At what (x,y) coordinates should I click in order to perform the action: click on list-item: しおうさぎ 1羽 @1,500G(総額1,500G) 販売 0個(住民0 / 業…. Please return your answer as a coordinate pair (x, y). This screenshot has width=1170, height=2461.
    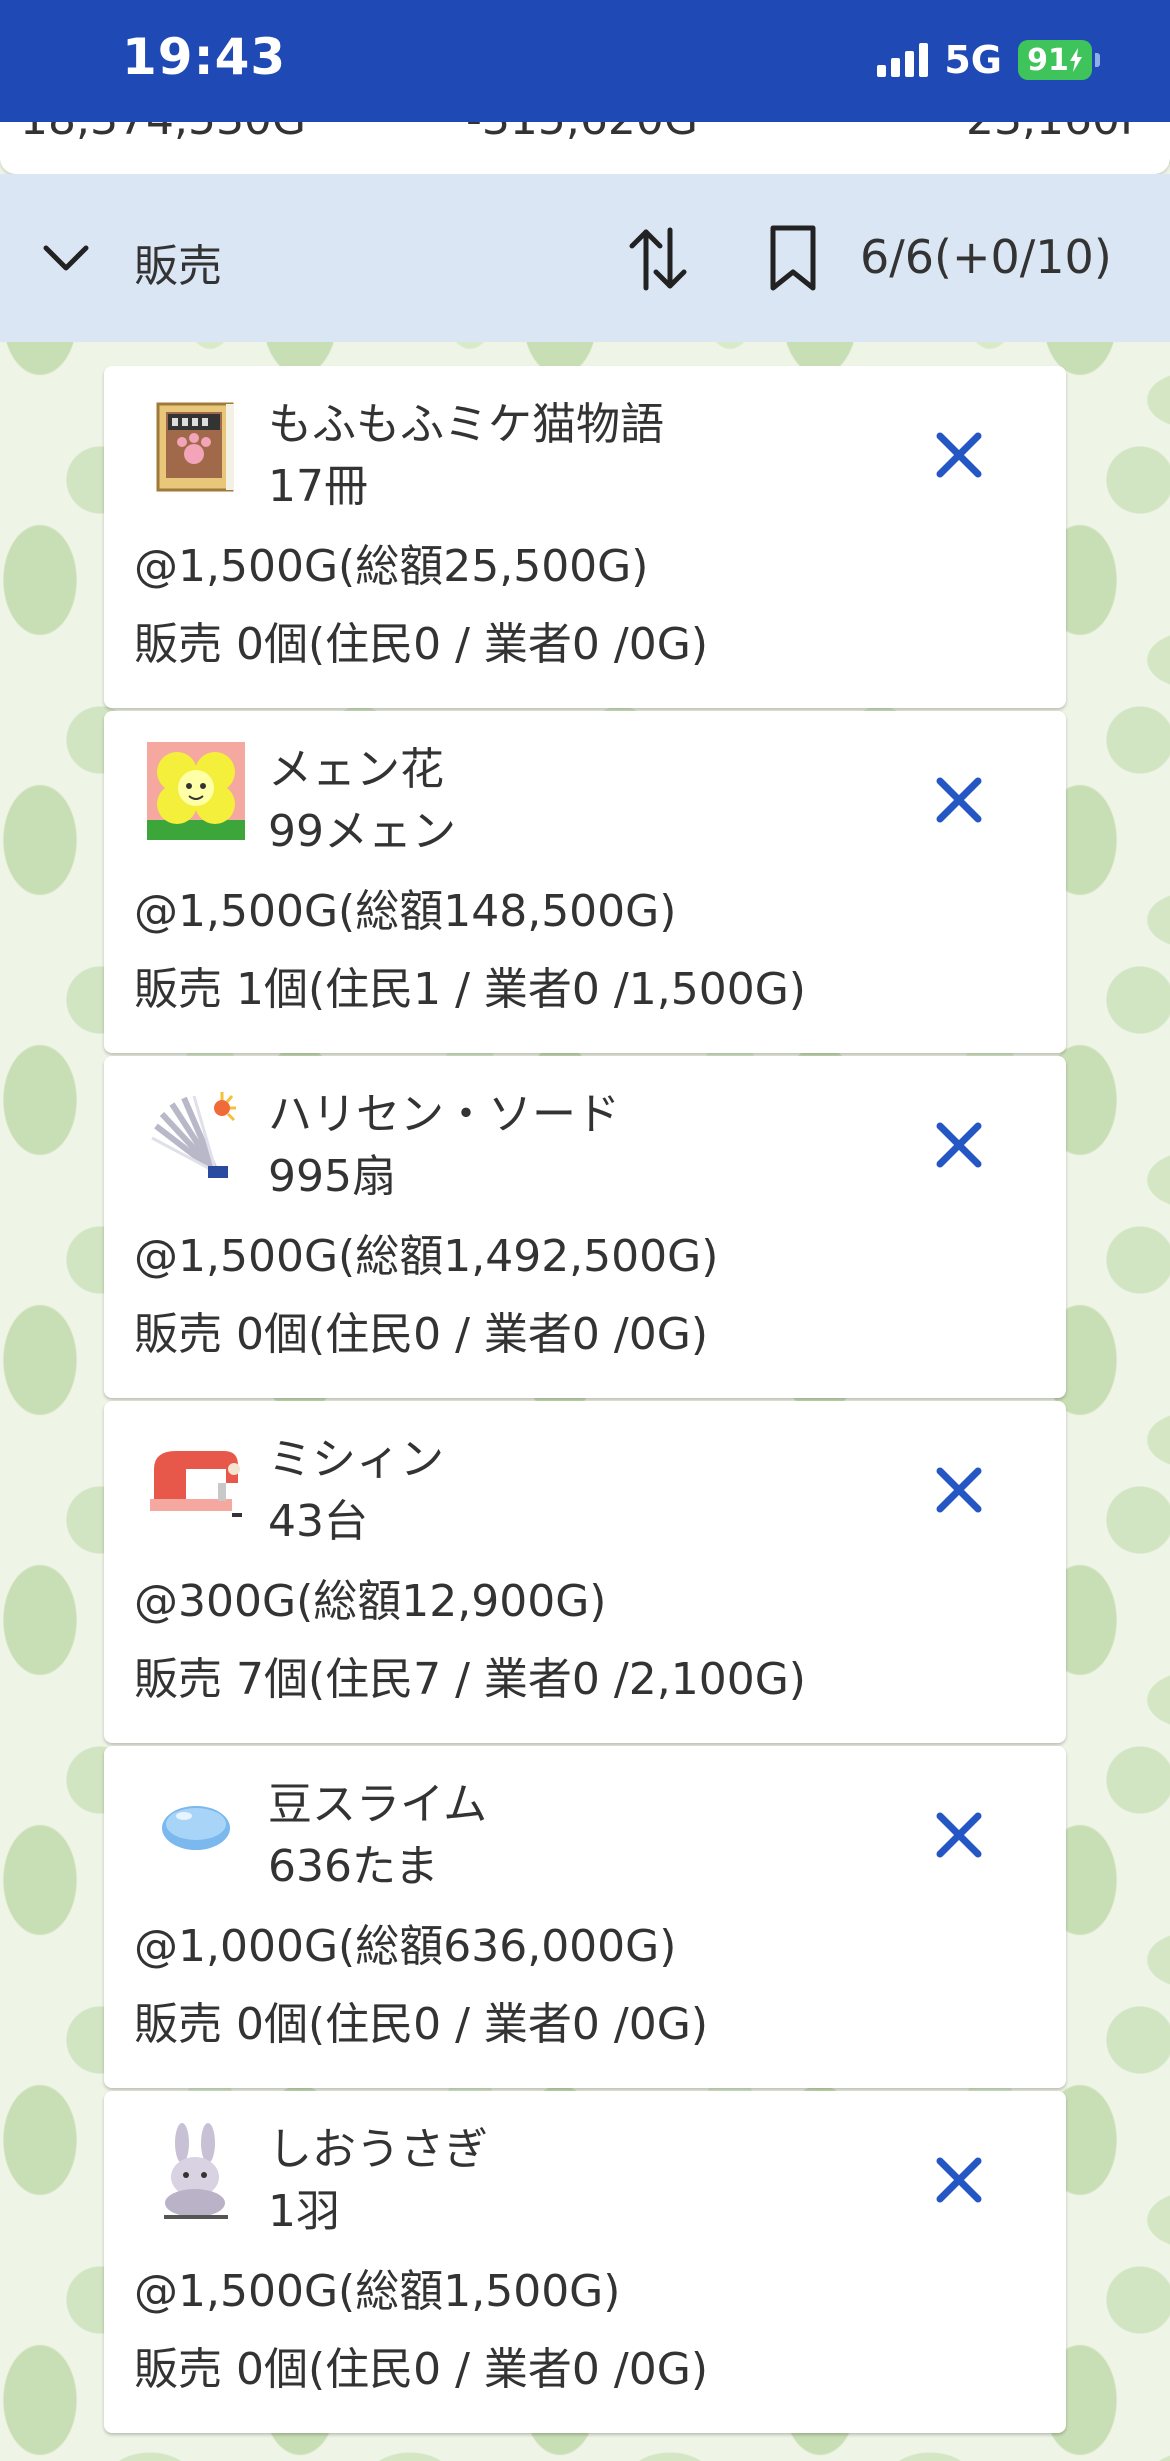
    Looking at the image, I should click on (585, 2262).